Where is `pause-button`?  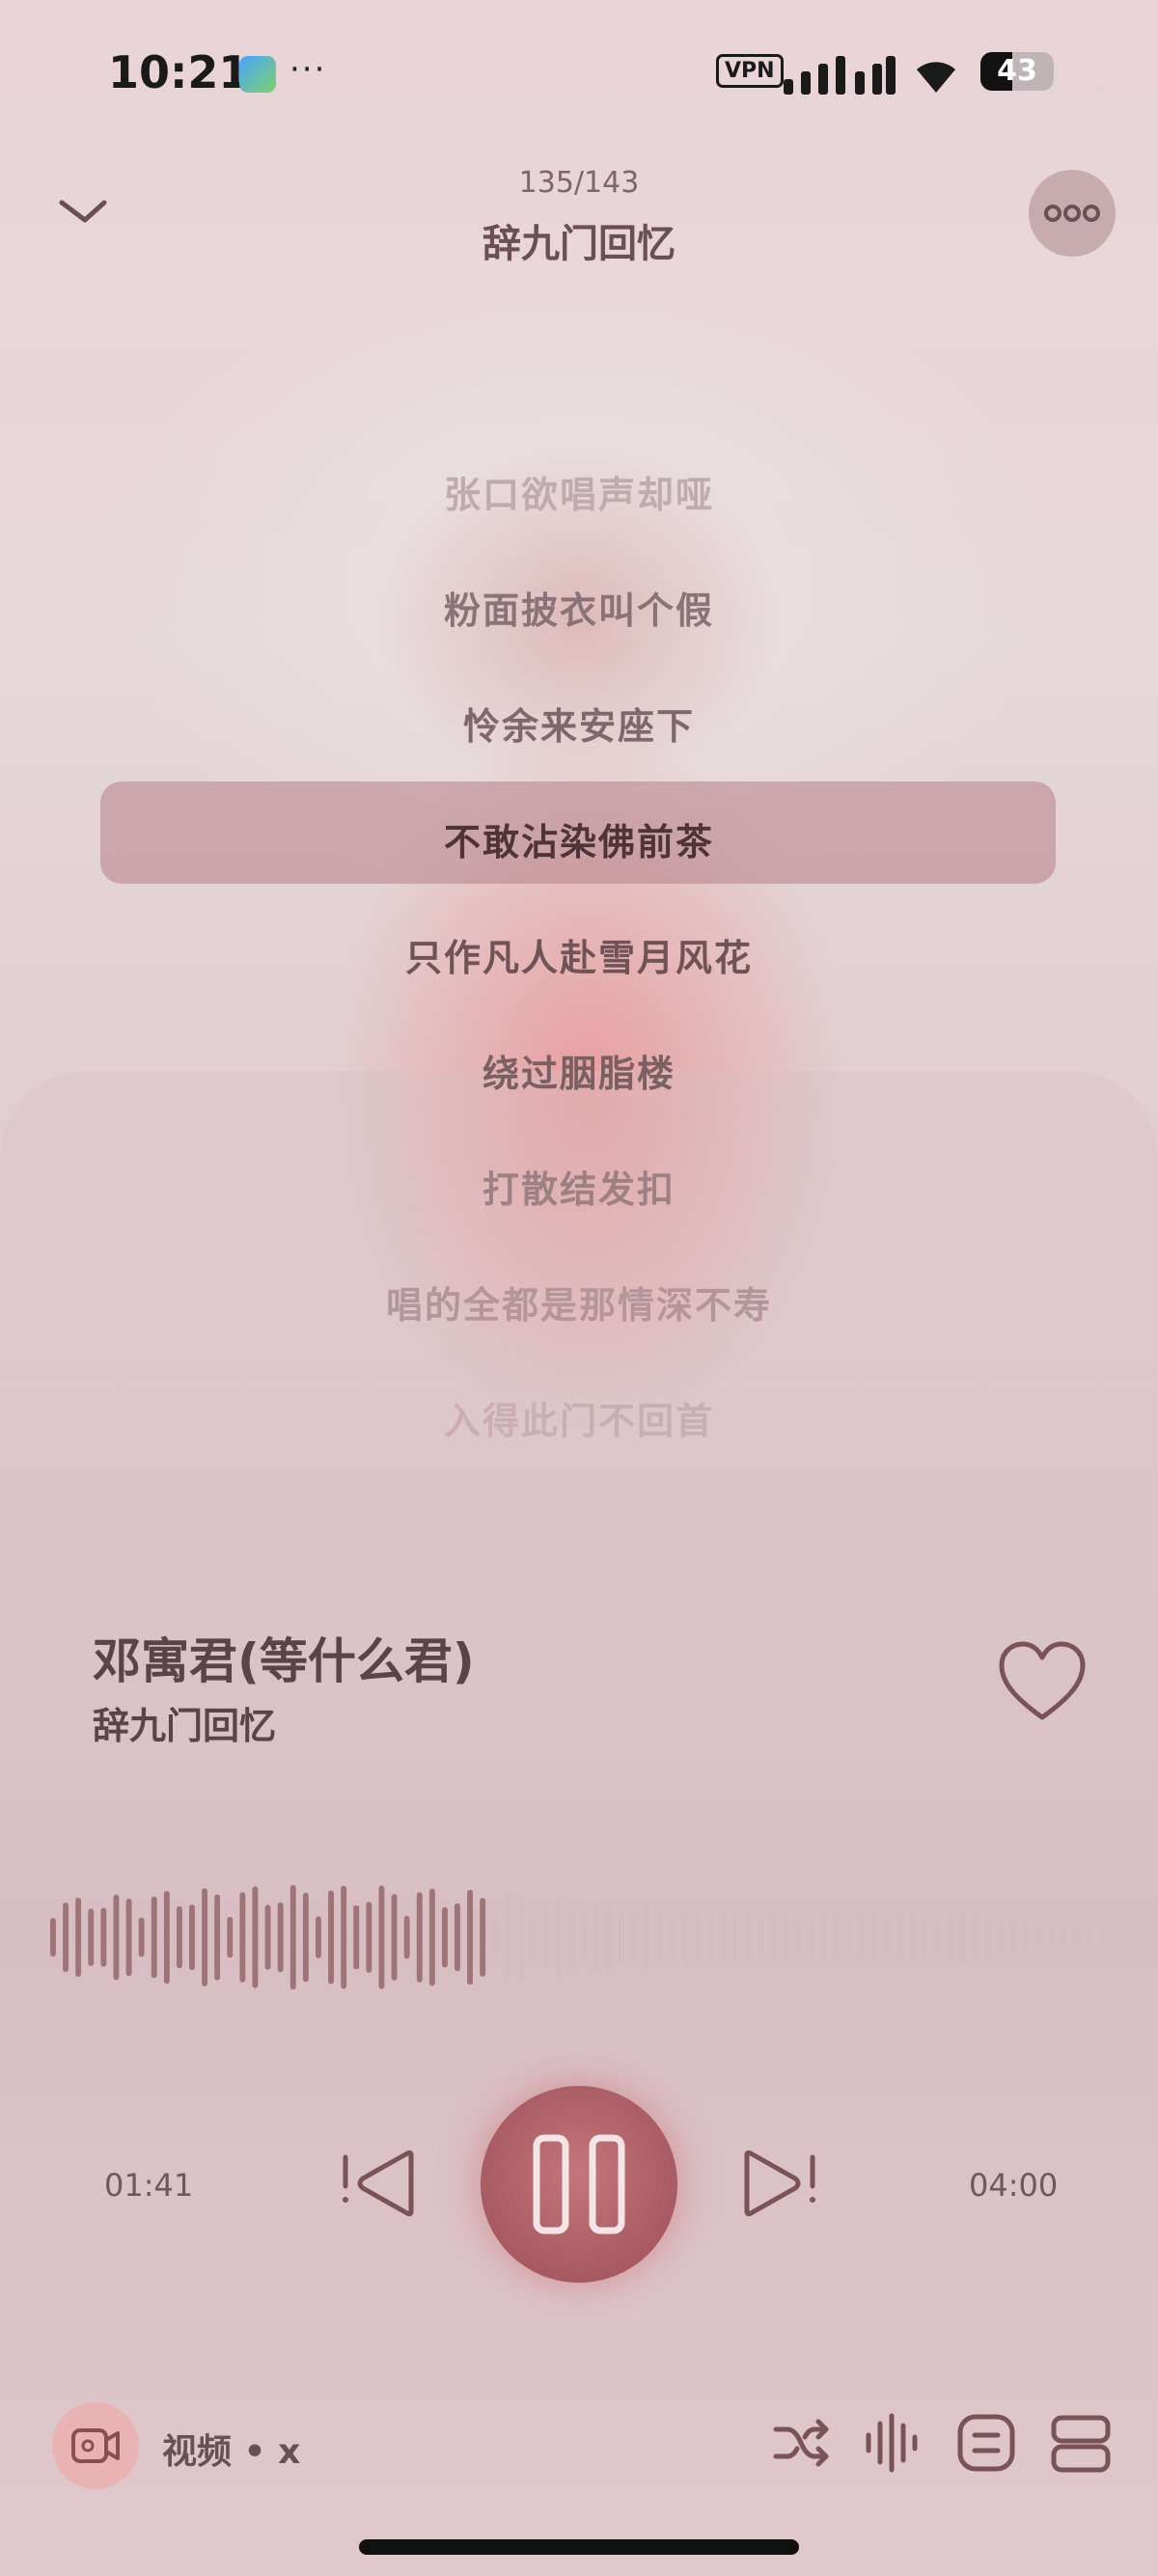
pause-button is located at coordinates (579, 2184).